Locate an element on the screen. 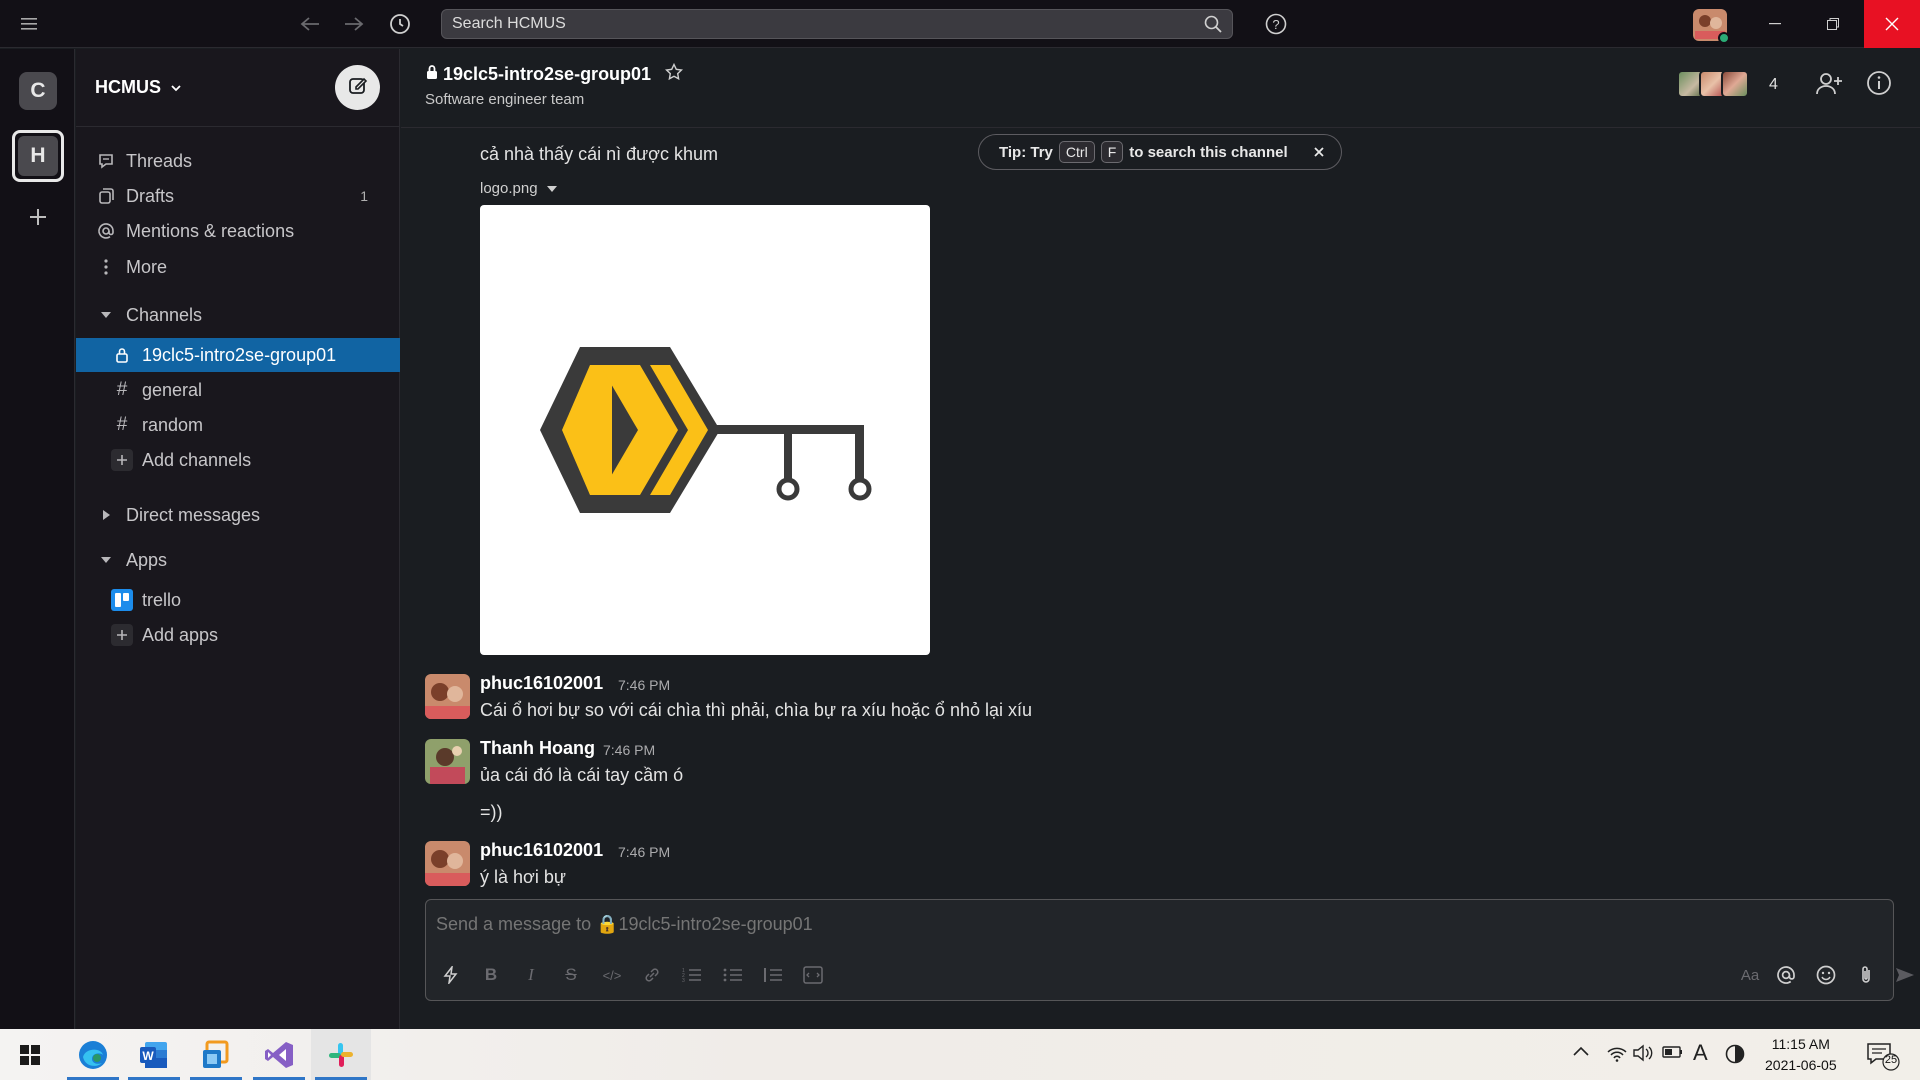 The image size is (1920, 1080). add-workspace-icon is located at coordinates (38, 217).